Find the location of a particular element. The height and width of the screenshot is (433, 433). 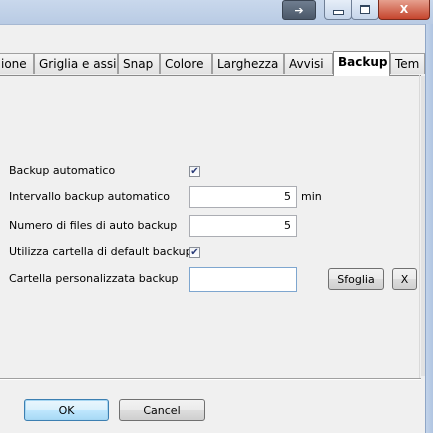

maximize-icon is located at coordinates (365, 9).